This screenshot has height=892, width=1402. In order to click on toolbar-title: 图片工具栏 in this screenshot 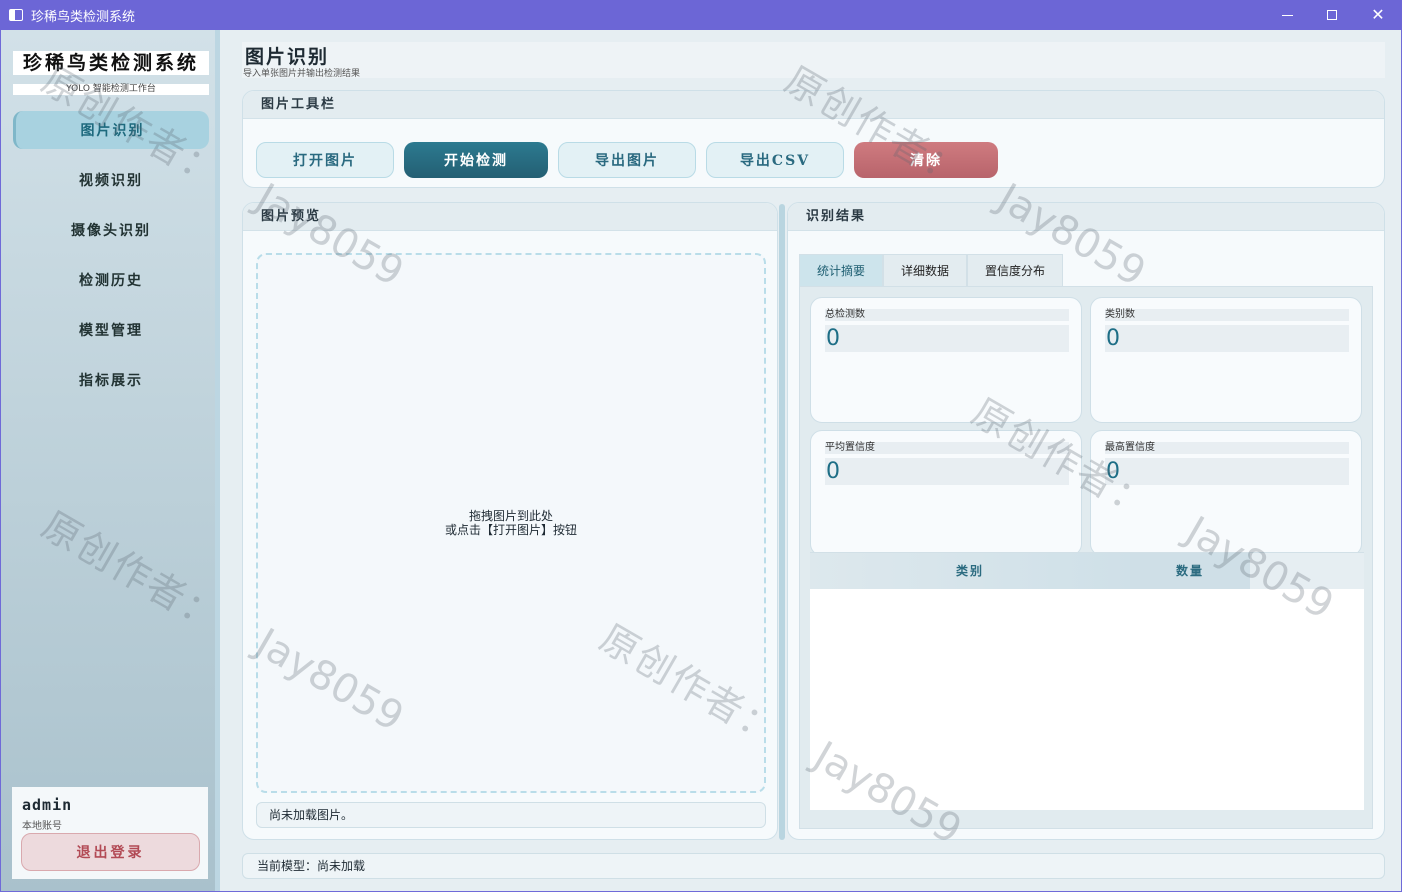, I will do `click(813, 105)`.